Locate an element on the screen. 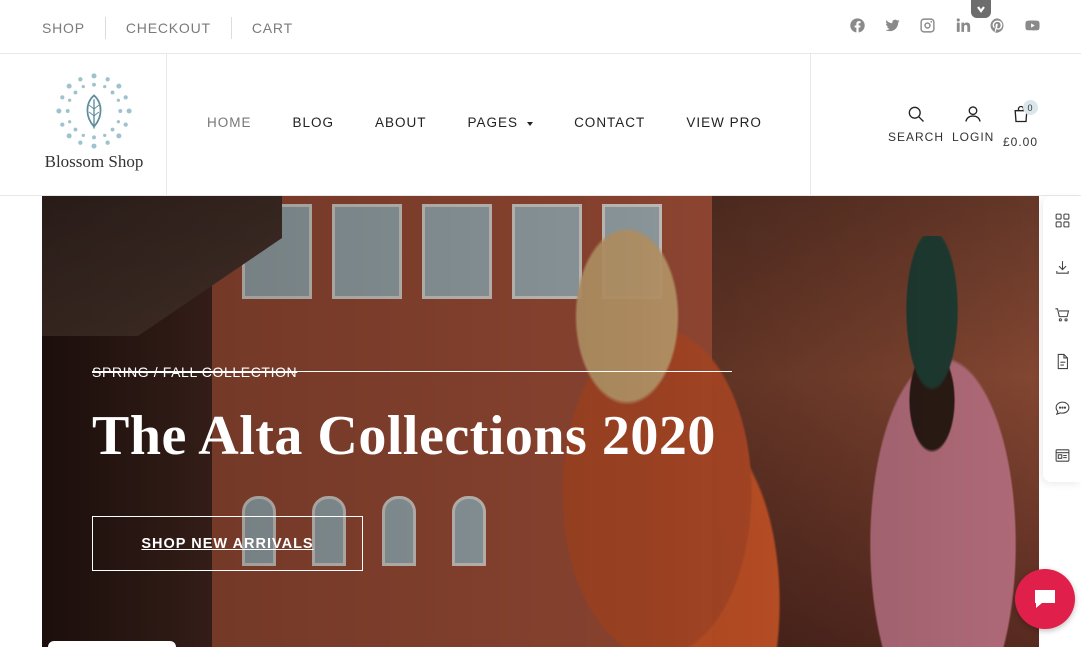 Image resolution: width=1081 pixels, height=647 pixels. live-chat-button is located at coordinates (1045, 599).